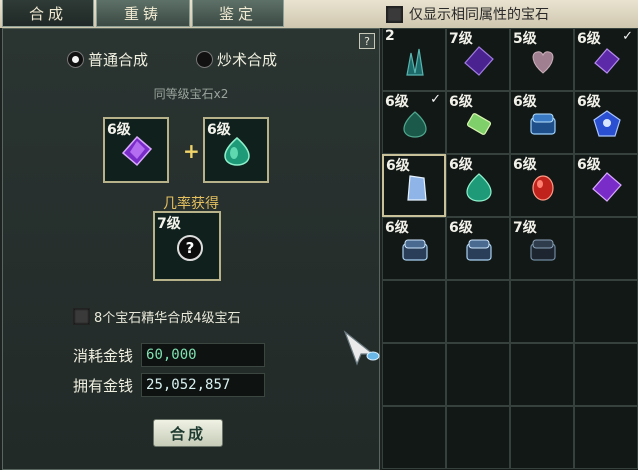 This screenshot has width=638, height=470. I want to click on result-slot: 7级 ?, so click(187, 246).